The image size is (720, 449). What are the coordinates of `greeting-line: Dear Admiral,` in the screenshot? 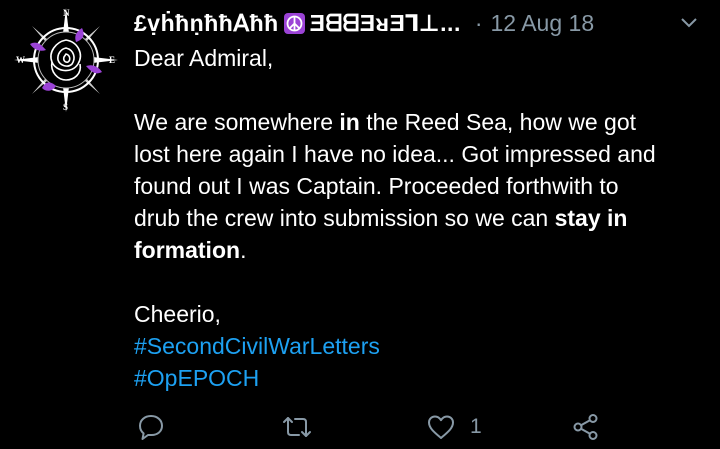 It's located at (204, 58).